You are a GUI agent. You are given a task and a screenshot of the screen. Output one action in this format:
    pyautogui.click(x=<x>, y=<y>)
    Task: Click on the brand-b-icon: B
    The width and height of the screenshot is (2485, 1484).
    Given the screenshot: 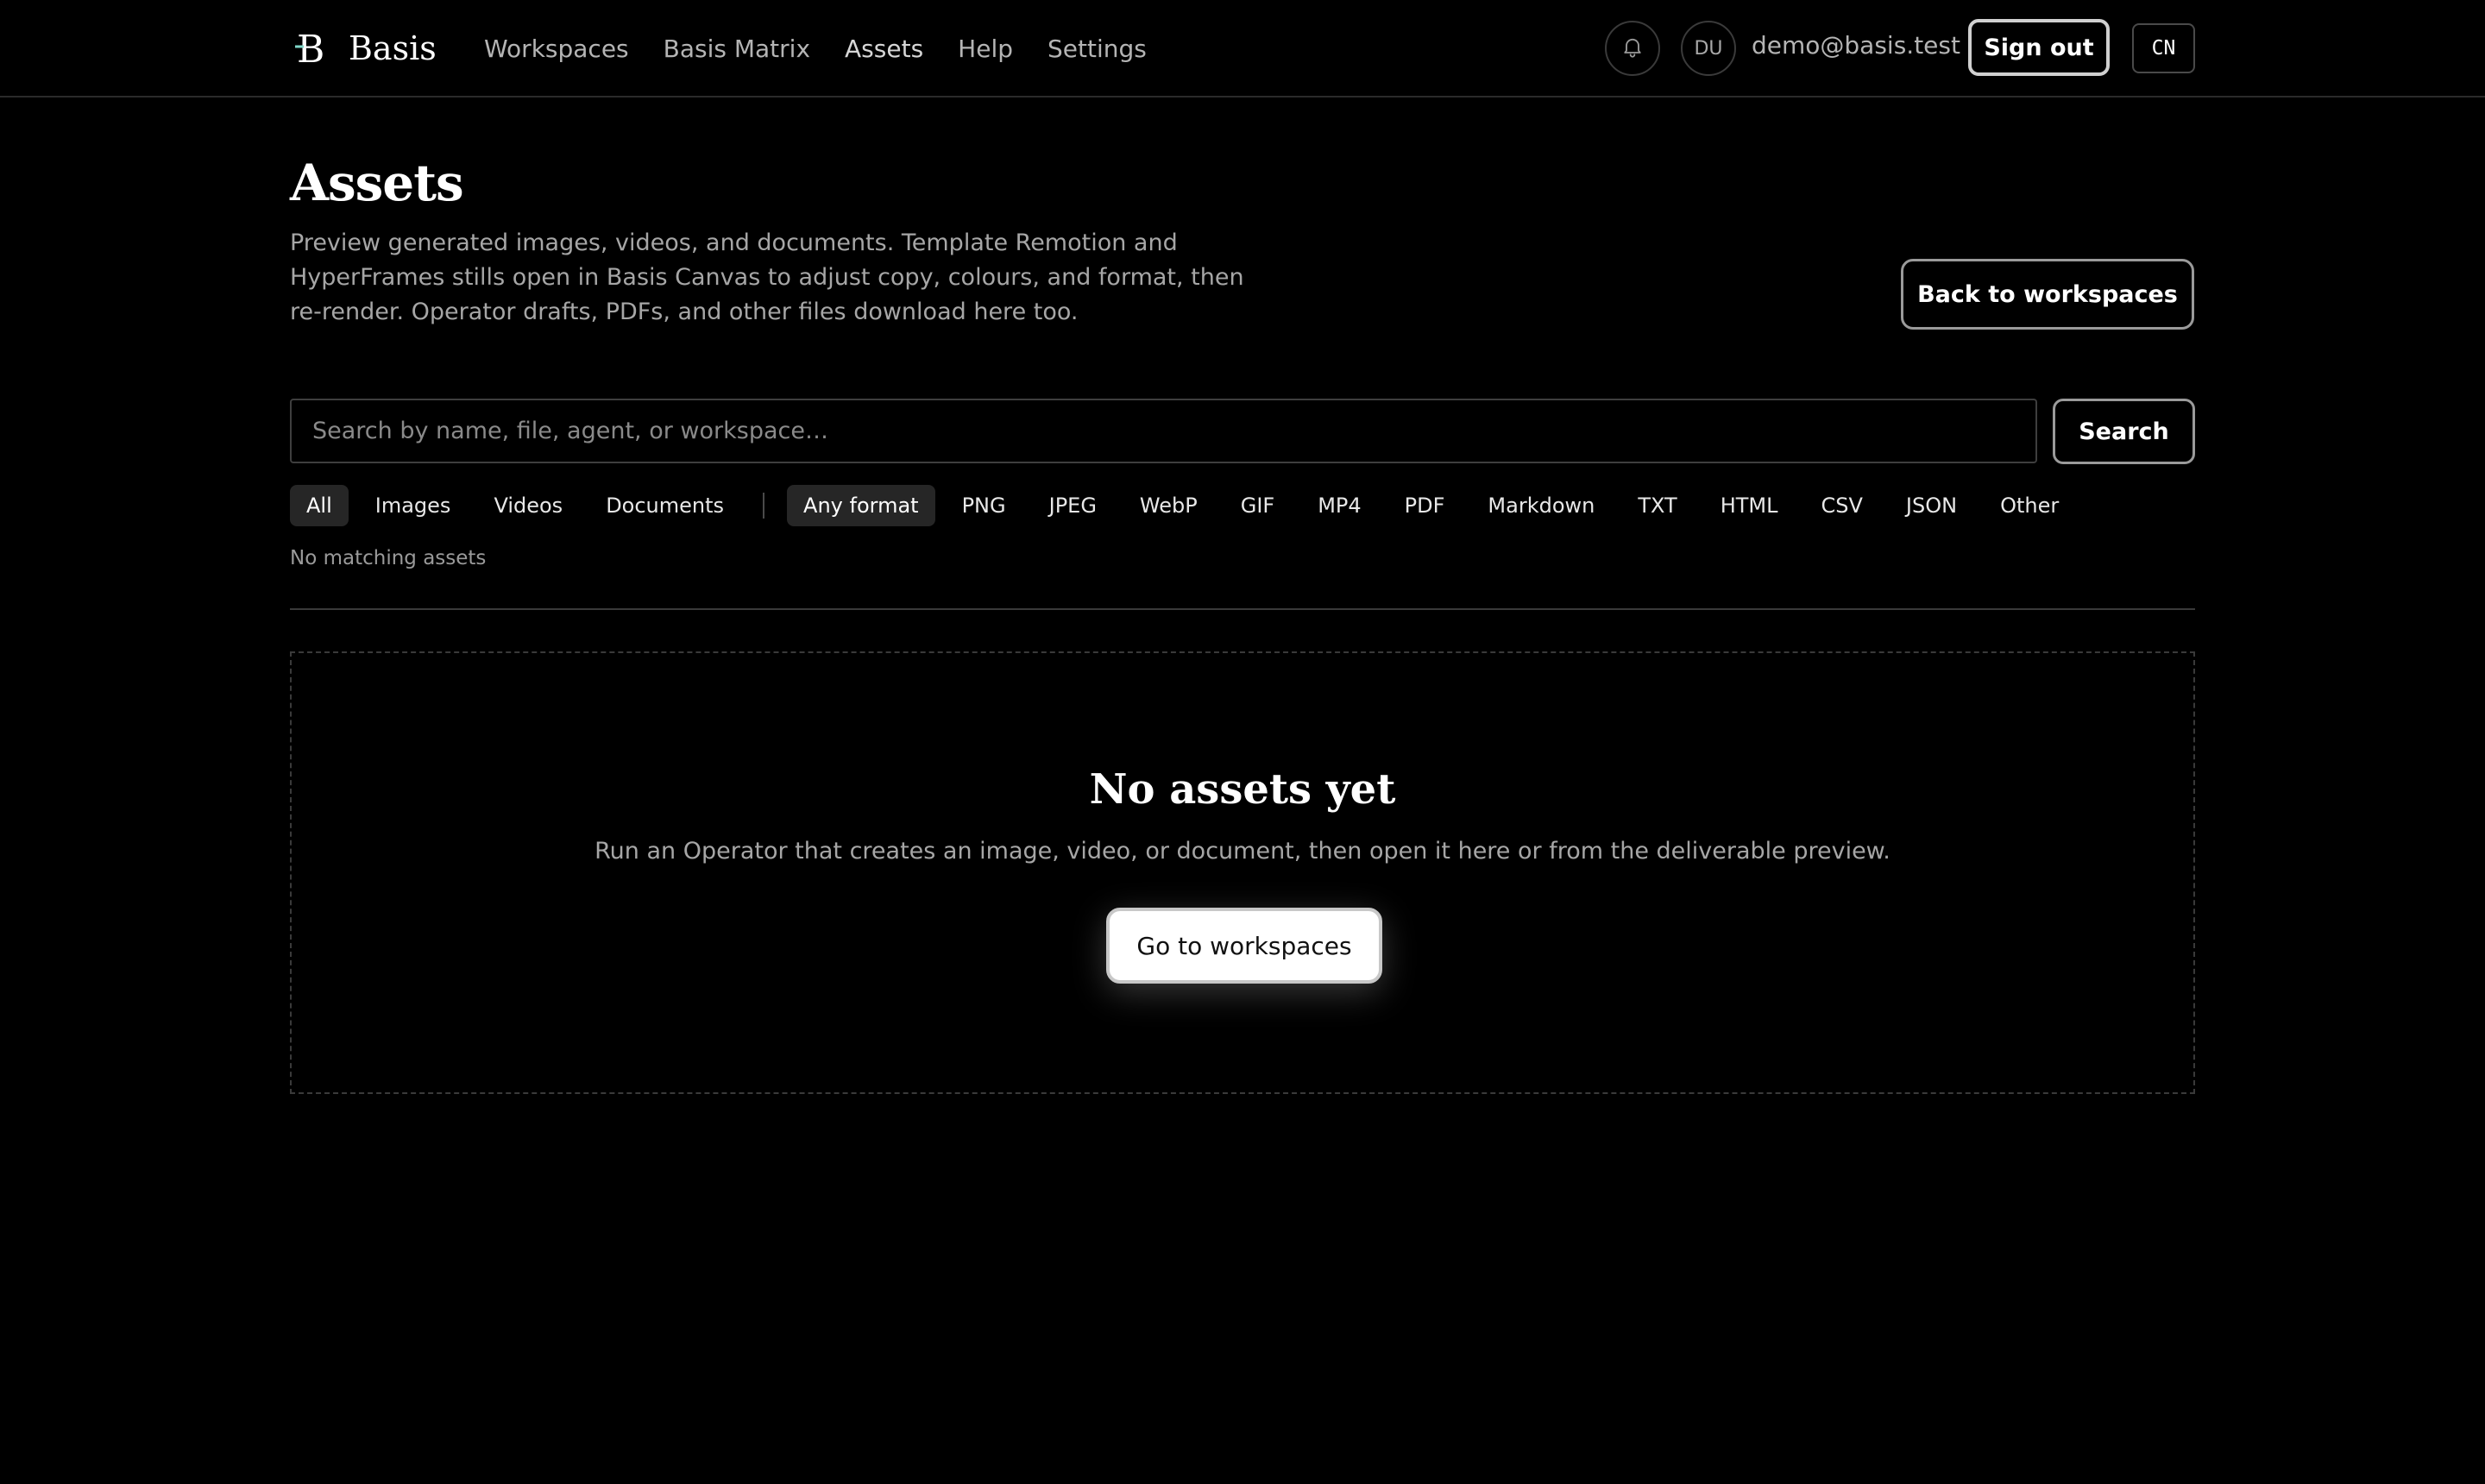 What is the action you would take?
    pyautogui.click(x=310, y=48)
    